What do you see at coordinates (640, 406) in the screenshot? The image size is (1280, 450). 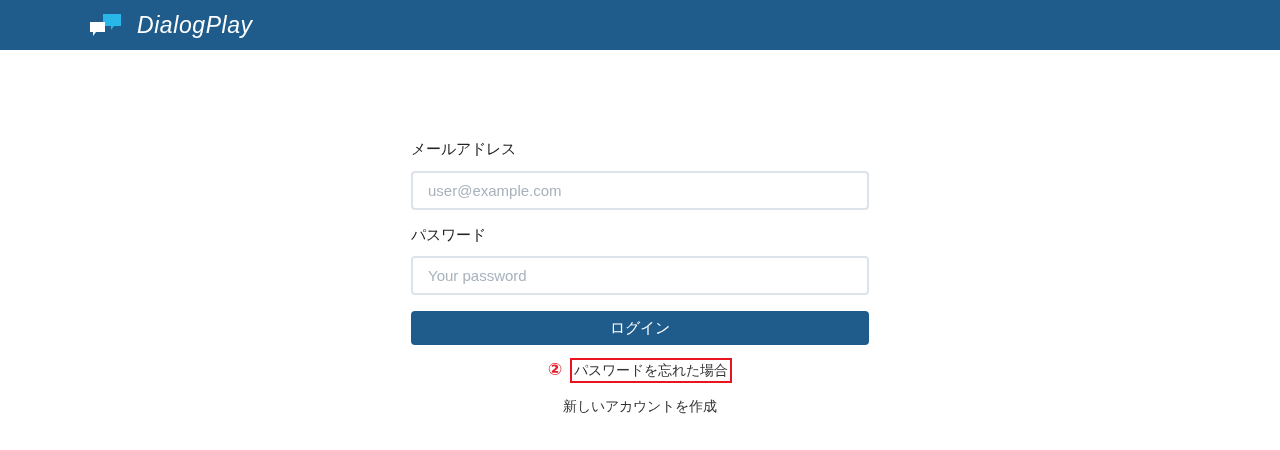 I see `text-link: 新しいアカウントを作成` at bounding box center [640, 406].